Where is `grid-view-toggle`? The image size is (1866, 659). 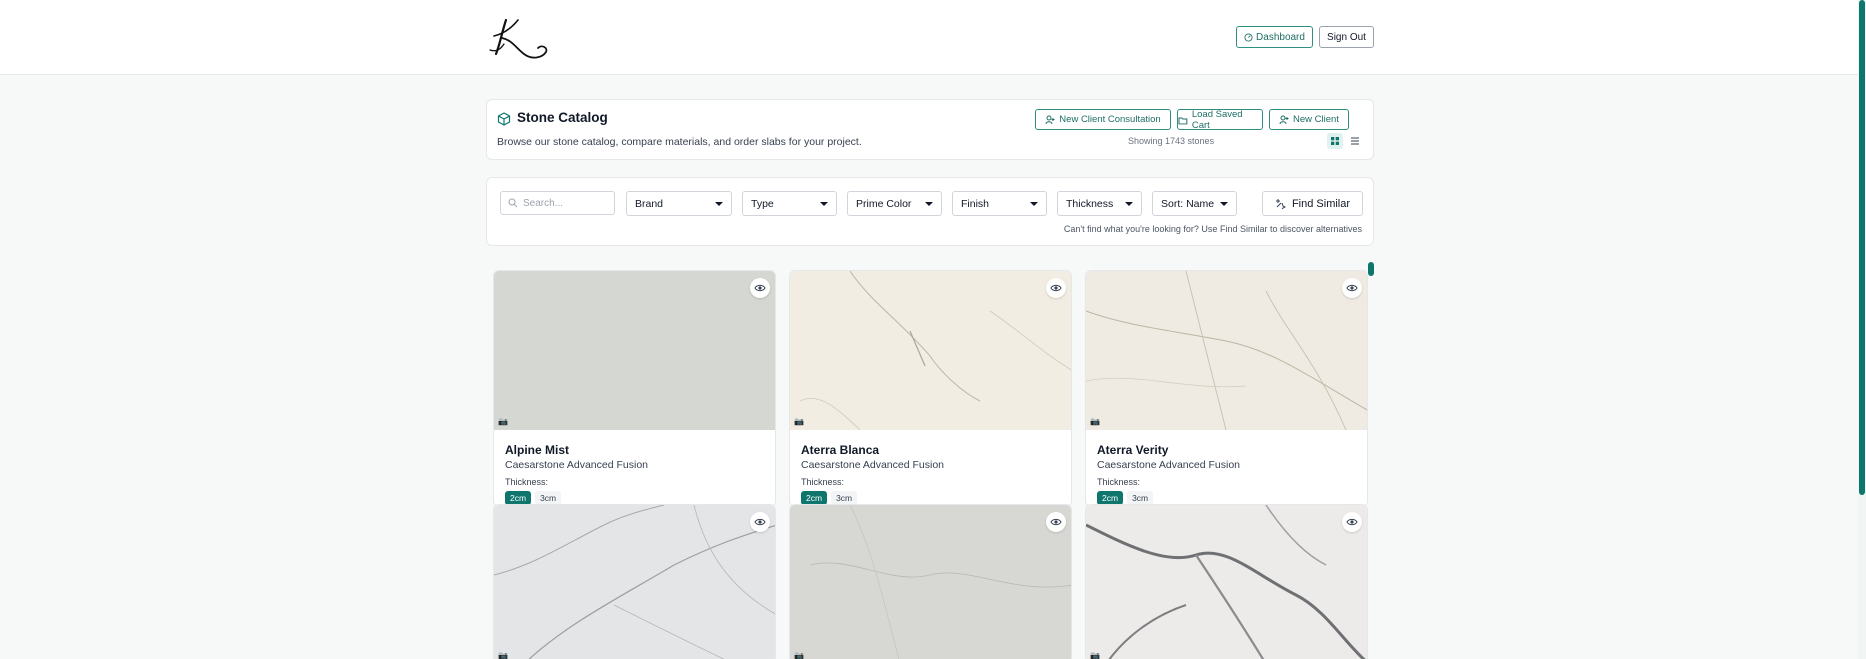 grid-view-toggle is located at coordinates (1335, 141).